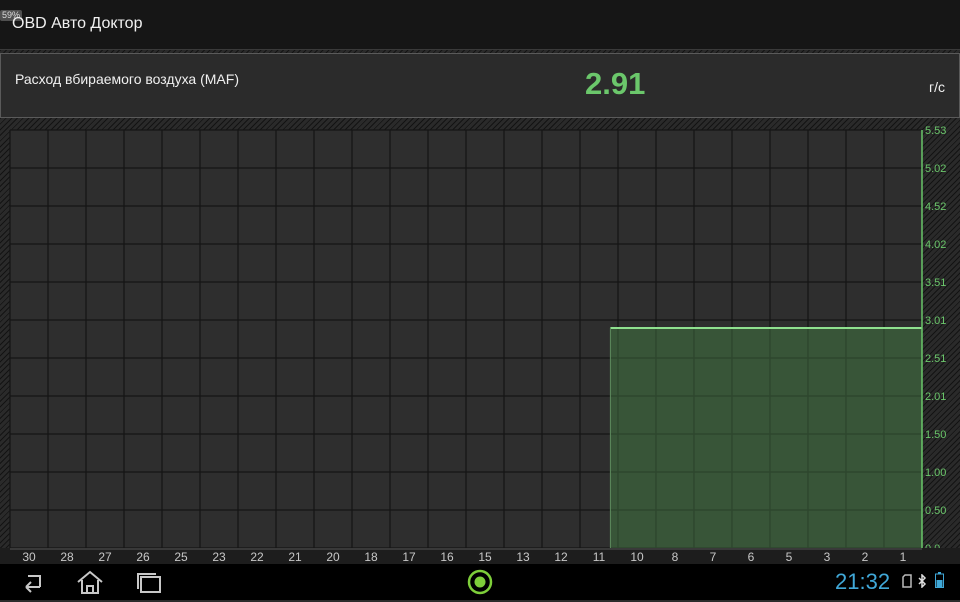 The image size is (960, 602). Describe the element at coordinates (67, 557) in the screenshot. I see `x-tick-label: 28` at that location.